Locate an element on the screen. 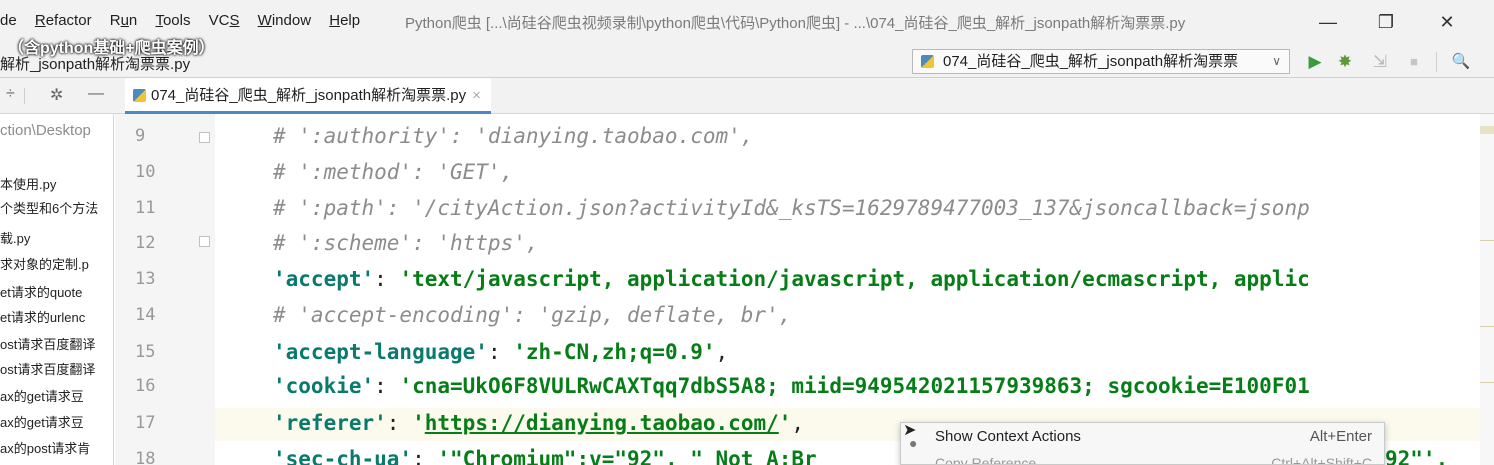 This screenshot has width=1494, height=465. menu-item-run: Run is located at coordinates (124, 20).